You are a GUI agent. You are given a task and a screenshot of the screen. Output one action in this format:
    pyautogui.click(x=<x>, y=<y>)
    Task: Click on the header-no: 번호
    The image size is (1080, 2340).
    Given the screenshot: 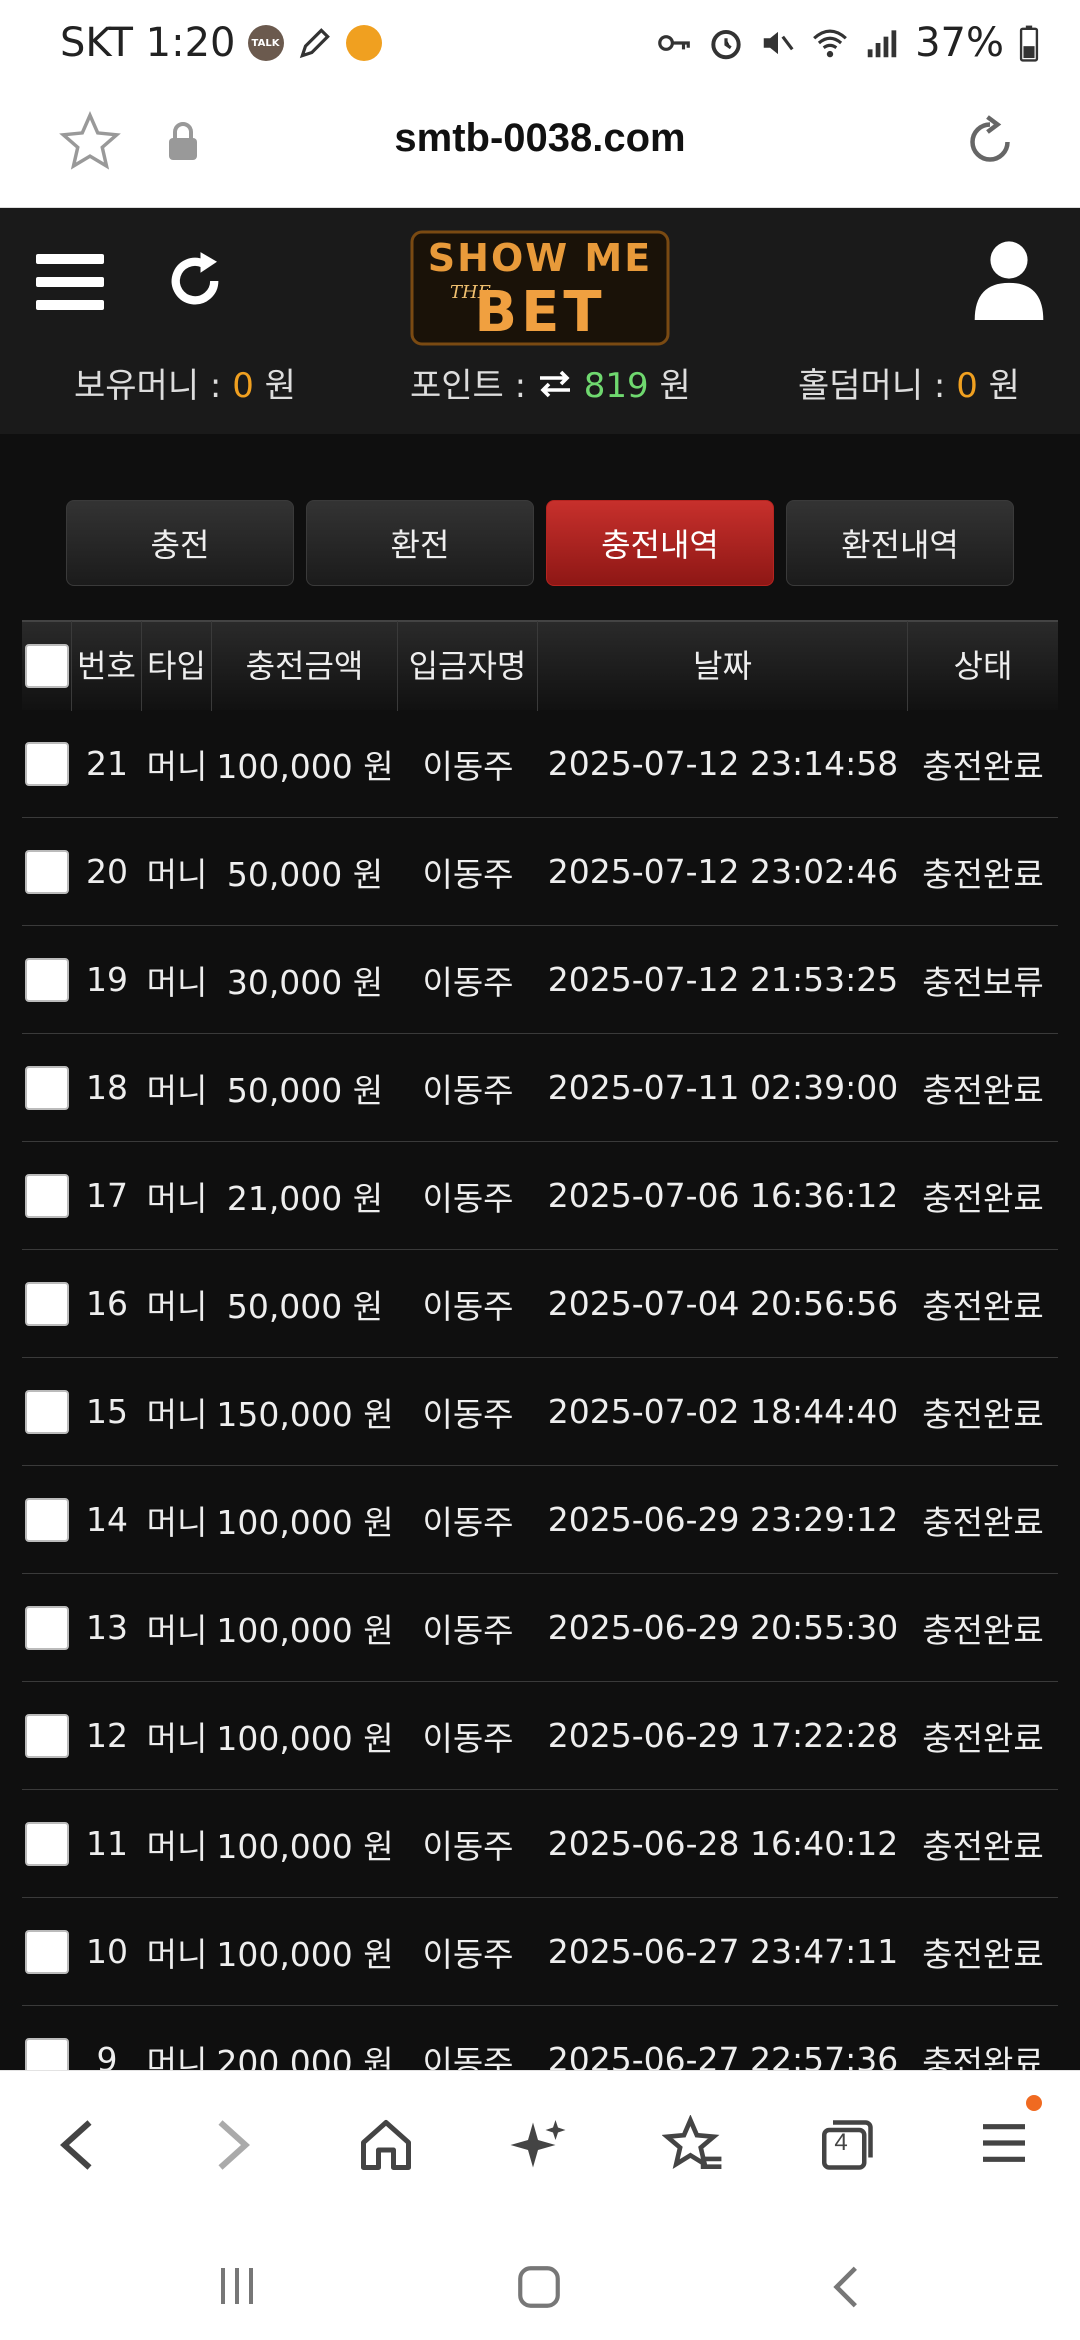 What is the action you would take?
    pyautogui.click(x=107, y=666)
    